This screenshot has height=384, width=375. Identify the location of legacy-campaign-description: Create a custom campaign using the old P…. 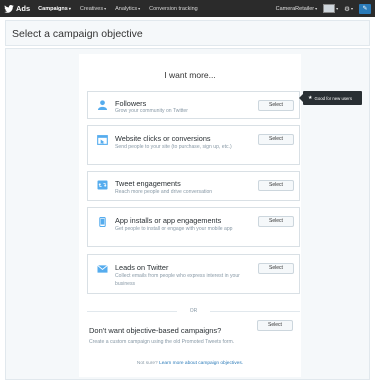
(162, 342).